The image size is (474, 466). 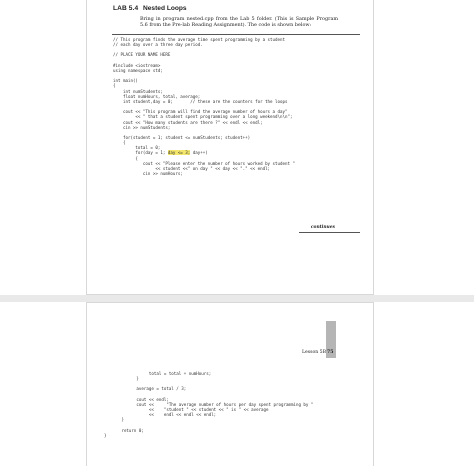 I want to click on page-number: 75, so click(x=330, y=352).